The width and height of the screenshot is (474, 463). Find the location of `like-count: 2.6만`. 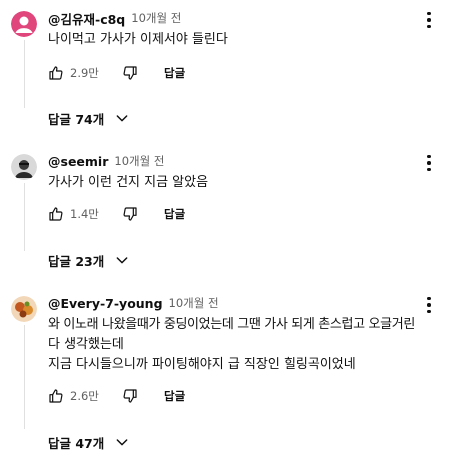

like-count: 2.6만 is located at coordinates (84, 396).